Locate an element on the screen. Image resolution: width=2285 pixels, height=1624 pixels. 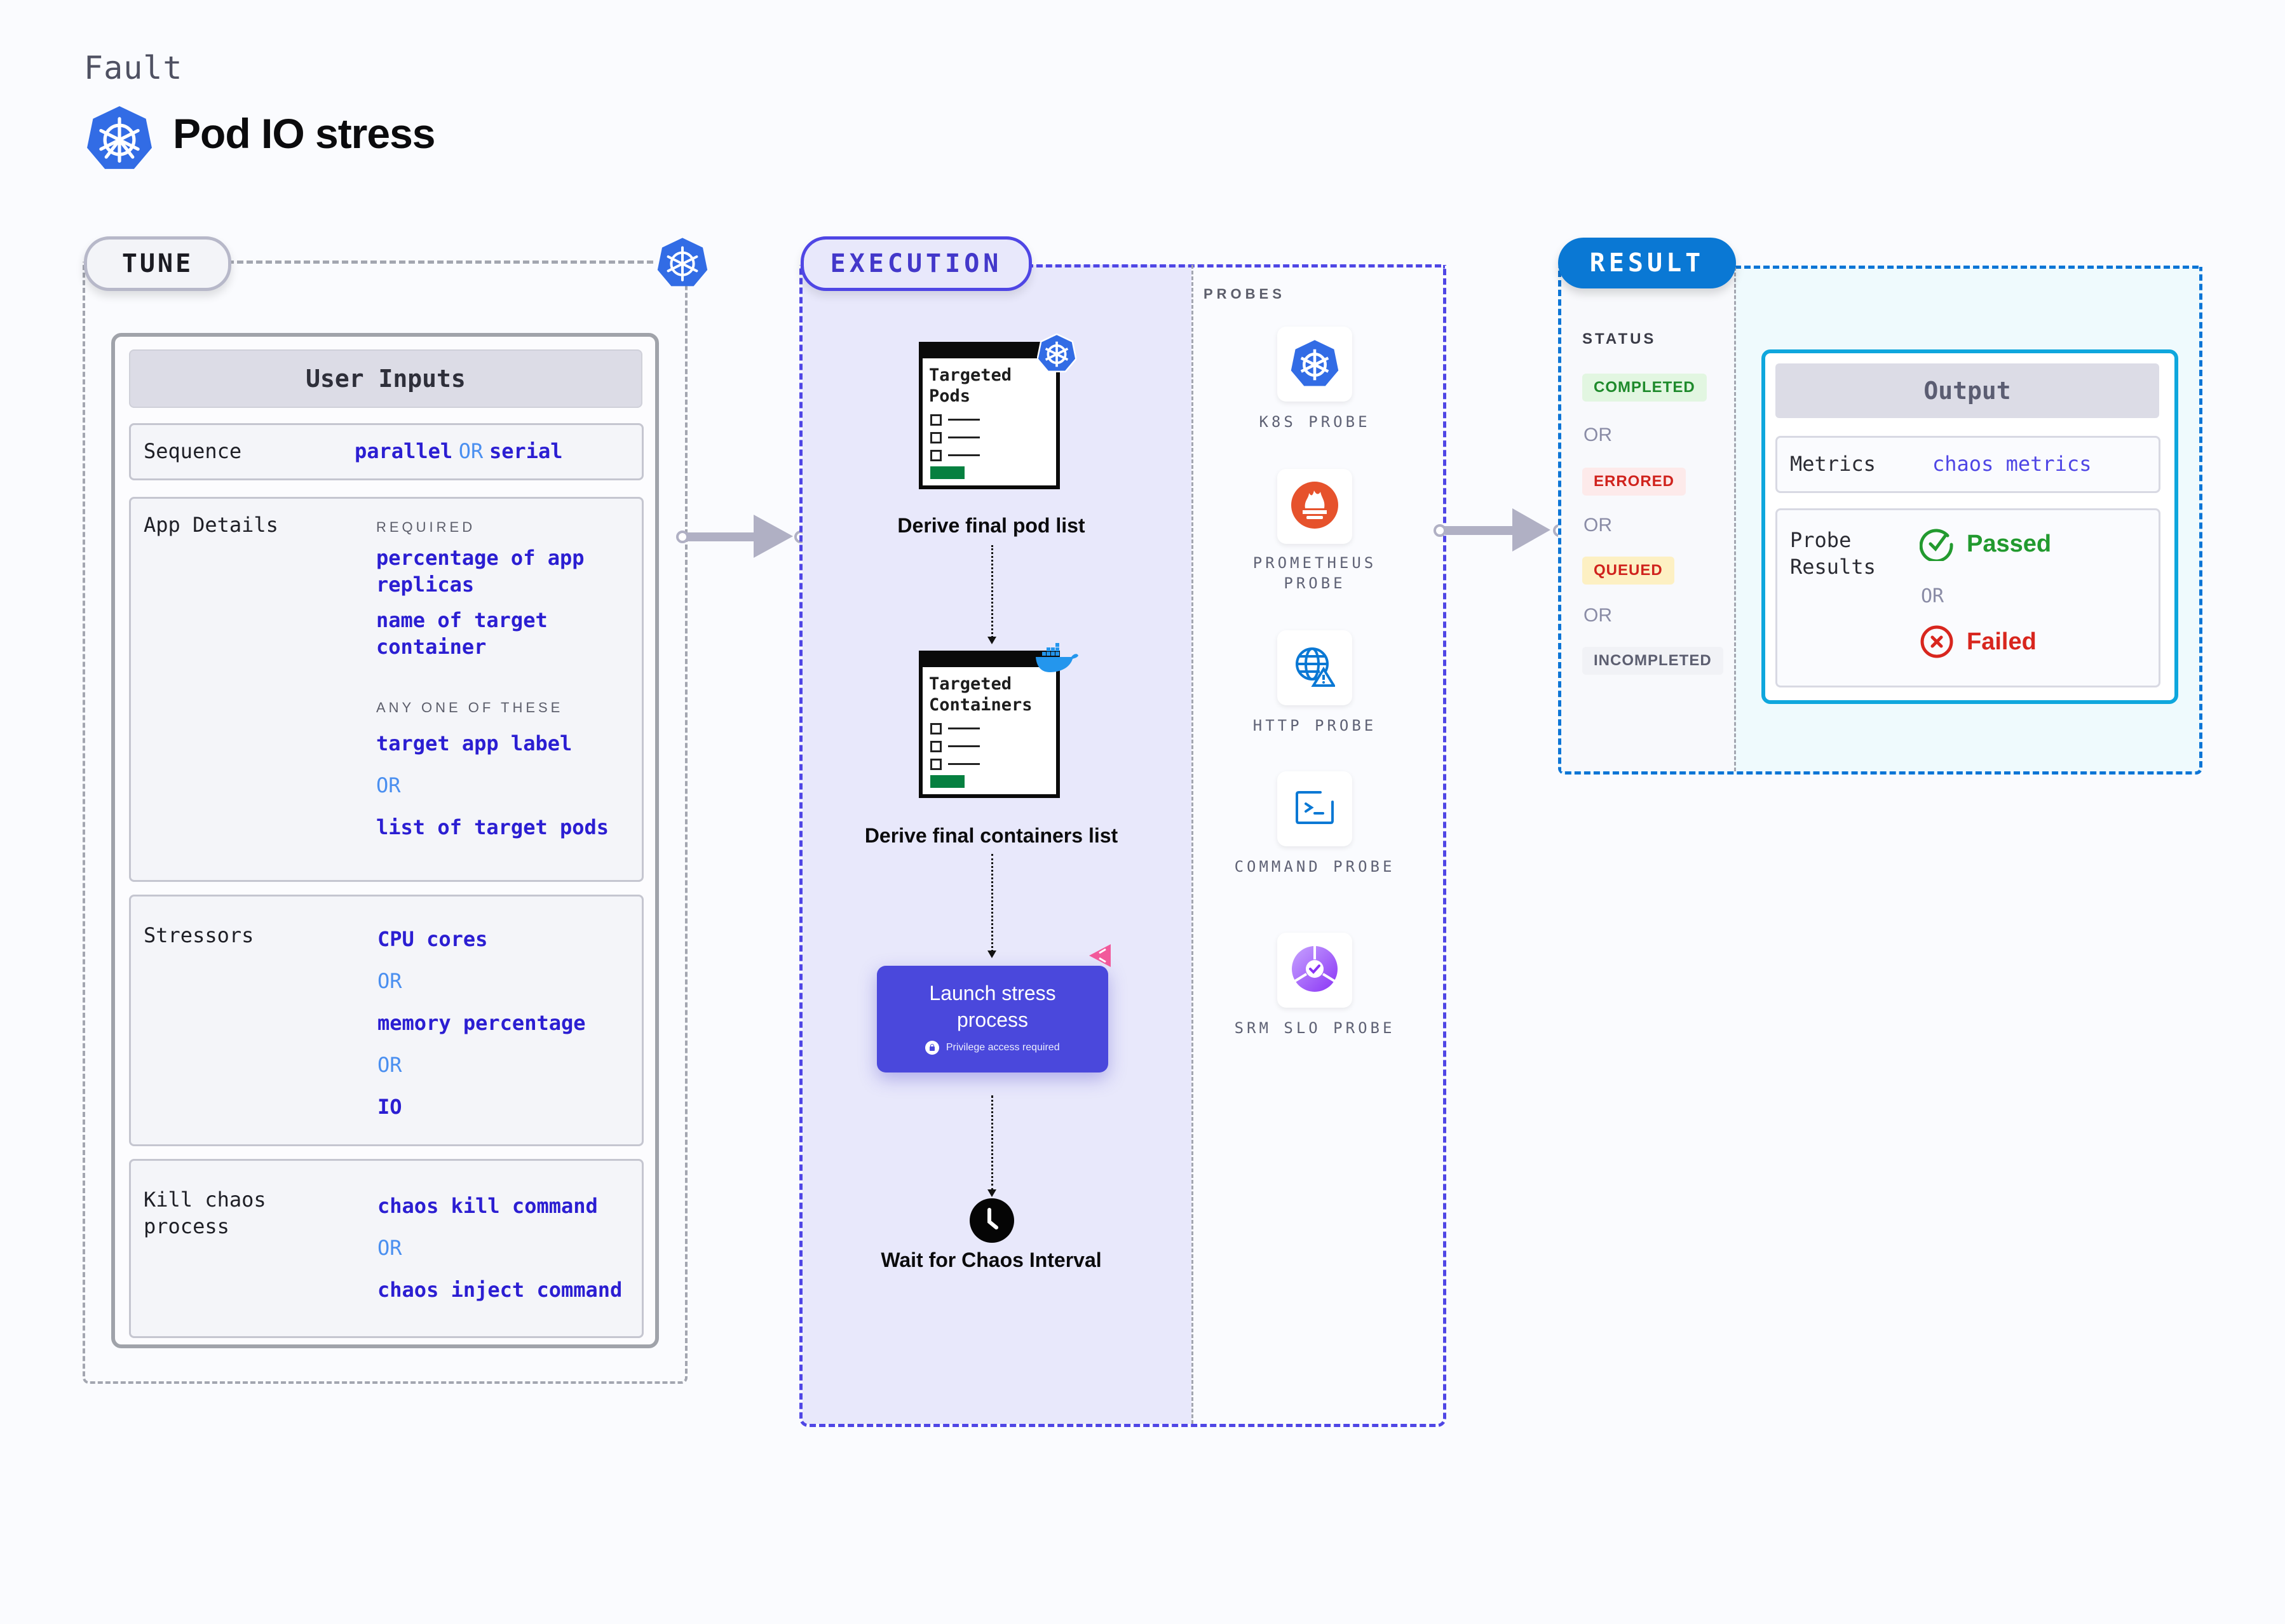
app-details-label: App Details is located at coordinates (211, 525).